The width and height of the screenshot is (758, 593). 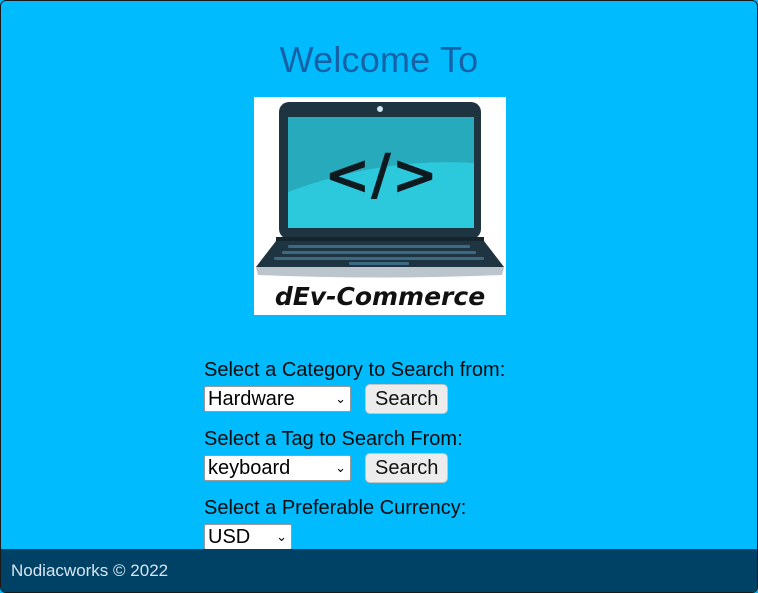 I want to click on category-select-value: Hardware, so click(x=251, y=399).